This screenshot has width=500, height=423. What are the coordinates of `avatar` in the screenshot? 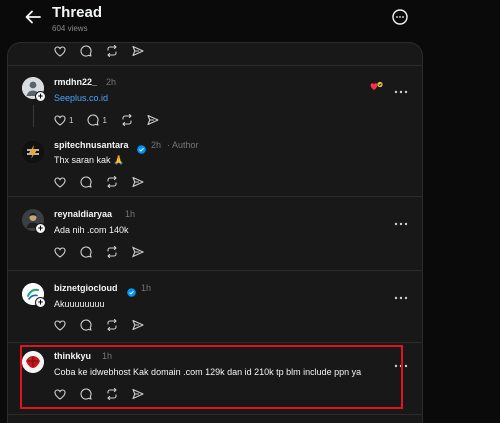 It's located at (33, 152).